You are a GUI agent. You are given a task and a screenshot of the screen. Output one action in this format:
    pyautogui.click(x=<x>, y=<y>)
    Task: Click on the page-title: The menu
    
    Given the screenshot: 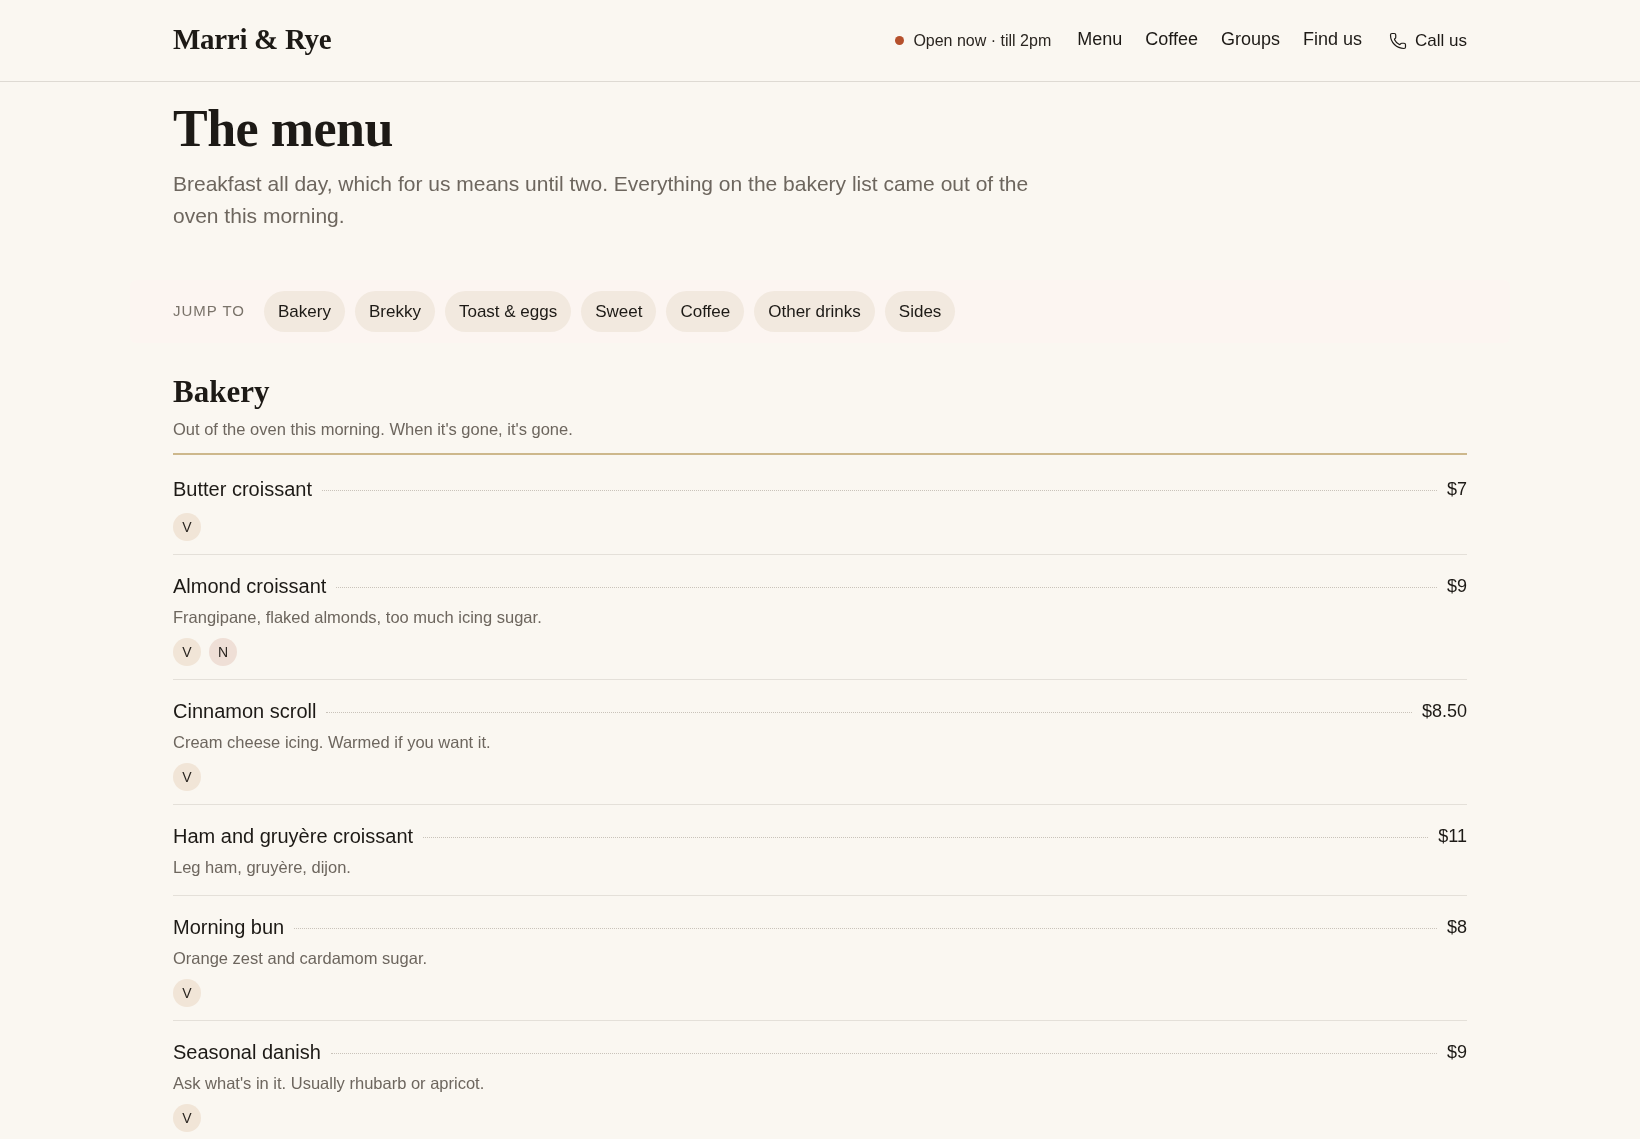 What is the action you would take?
    pyautogui.click(x=283, y=129)
    